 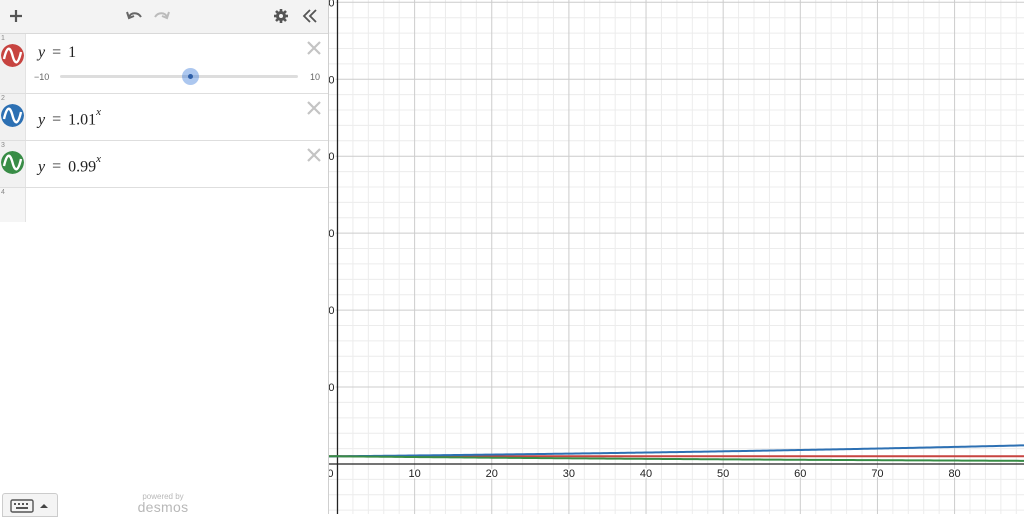 I want to click on expression-tab: 1, so click(x=13, y=63).